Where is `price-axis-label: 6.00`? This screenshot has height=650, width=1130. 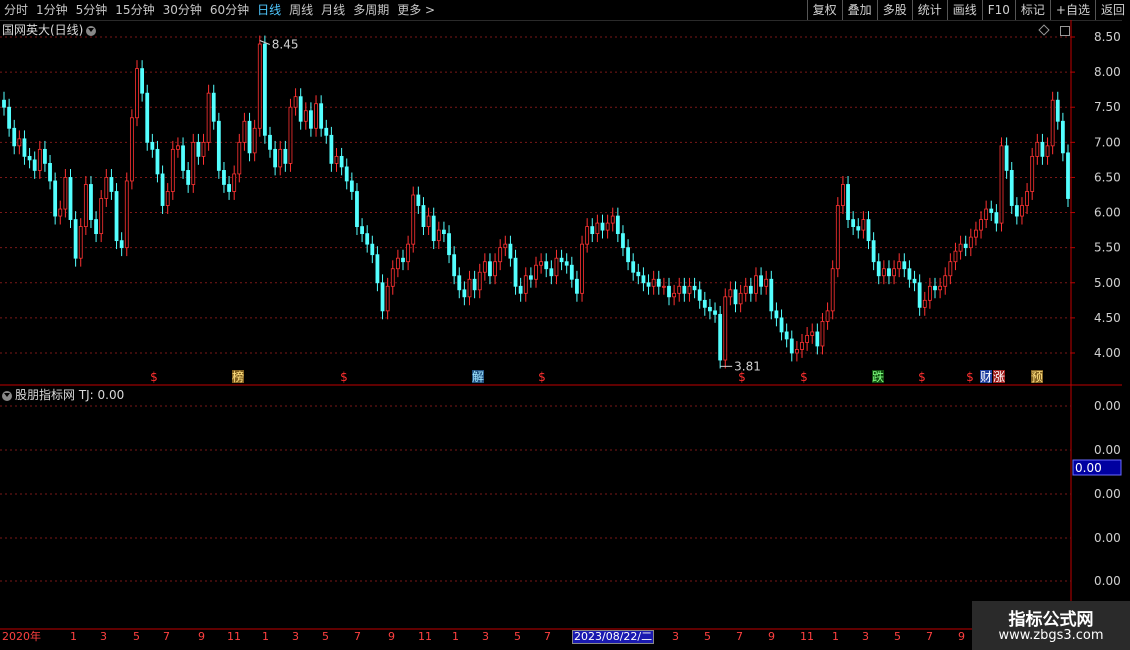 price-axis-label: 6.00 is located at coordinates (1107, 213).